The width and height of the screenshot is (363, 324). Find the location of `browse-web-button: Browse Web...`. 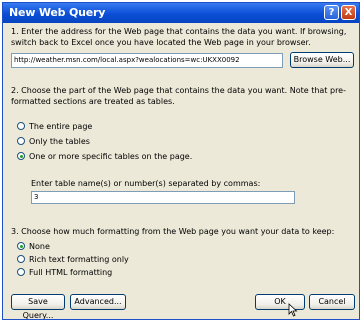

browse-web-button: Browse Web... is located at coordinates (322, 60).